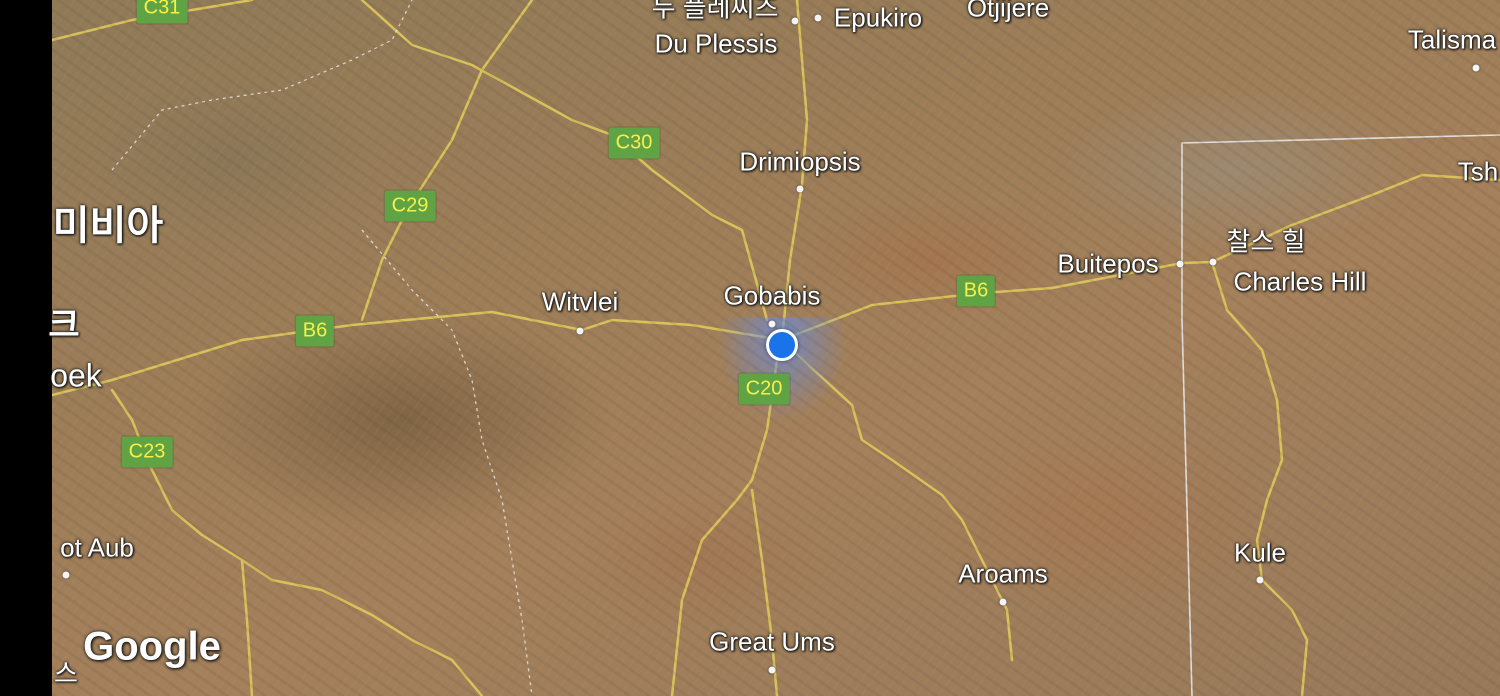  What do you see at coordinates (764, 592) in the screenshot?
I see `road-south` at bounding box center [764, 592].